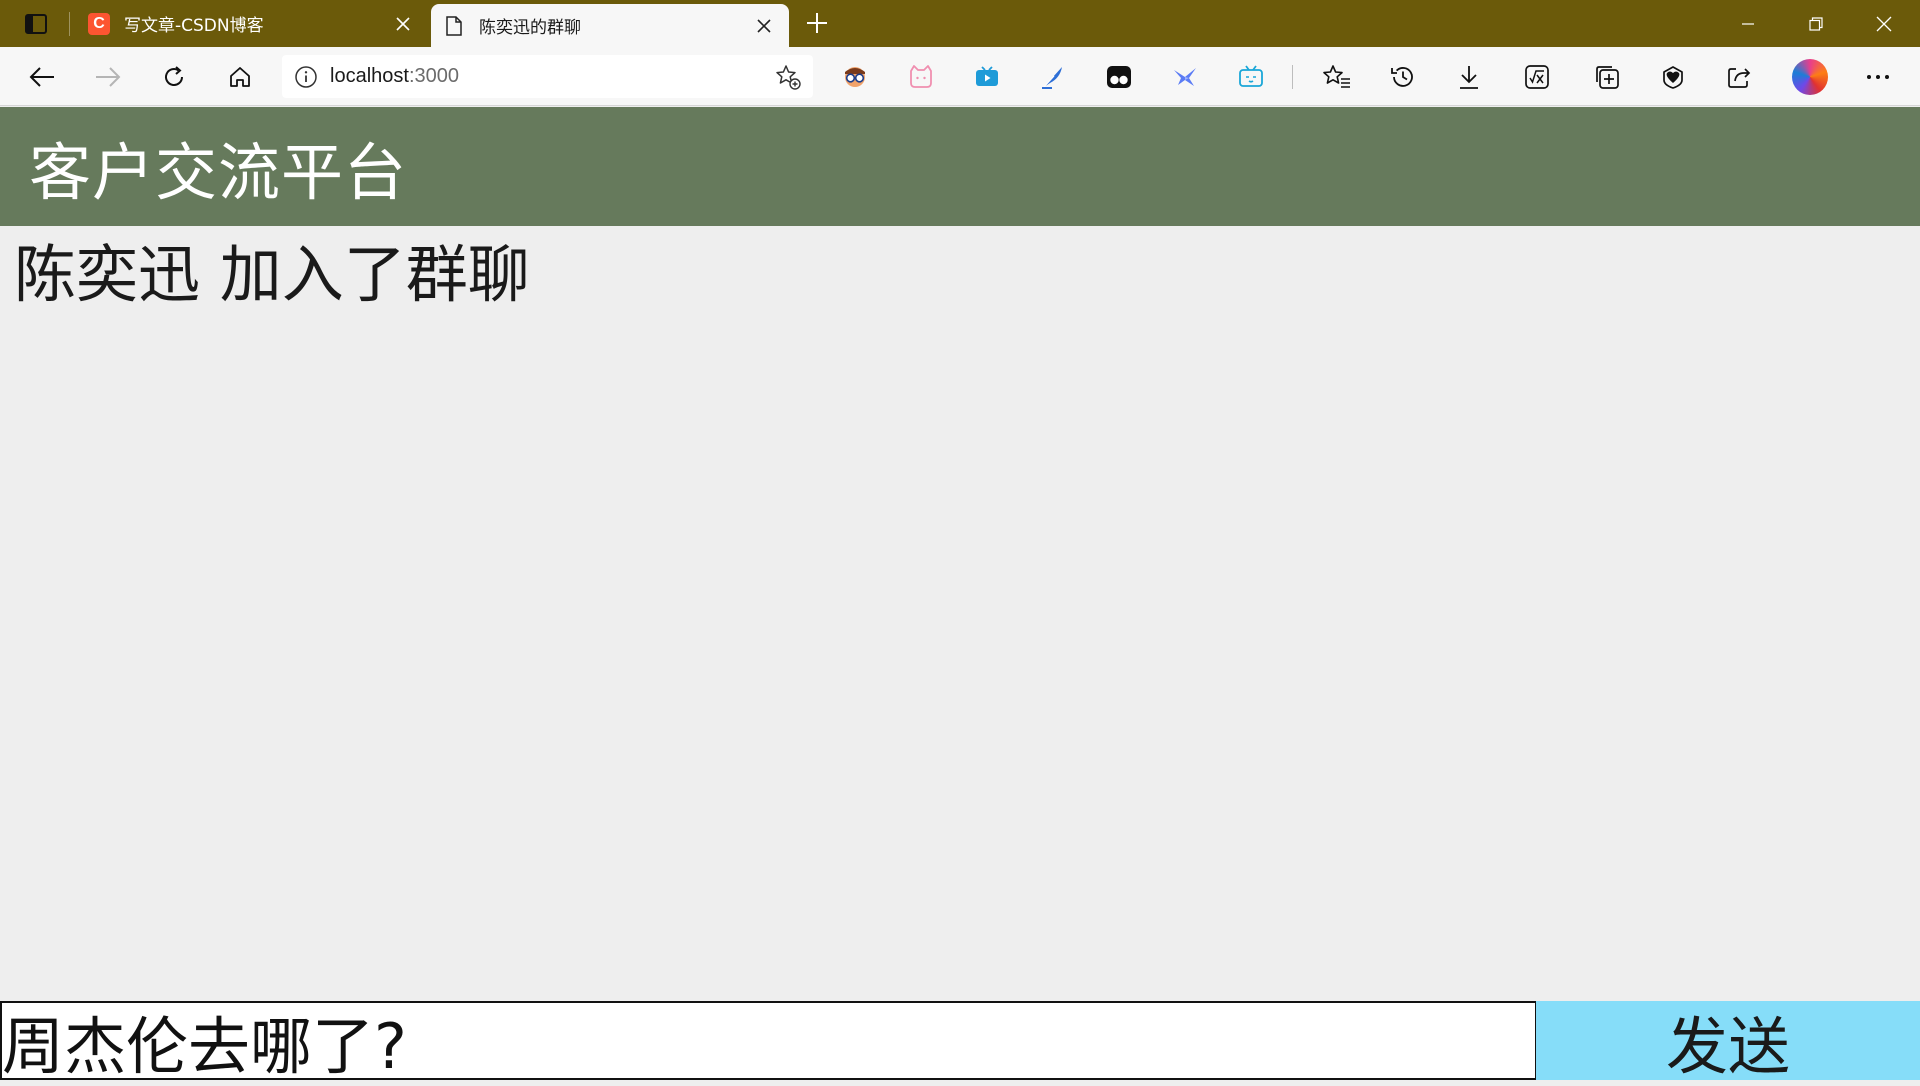 The height and width of the screenshot is (1086, 1920). I want to click on back-button, so click(42, 77).